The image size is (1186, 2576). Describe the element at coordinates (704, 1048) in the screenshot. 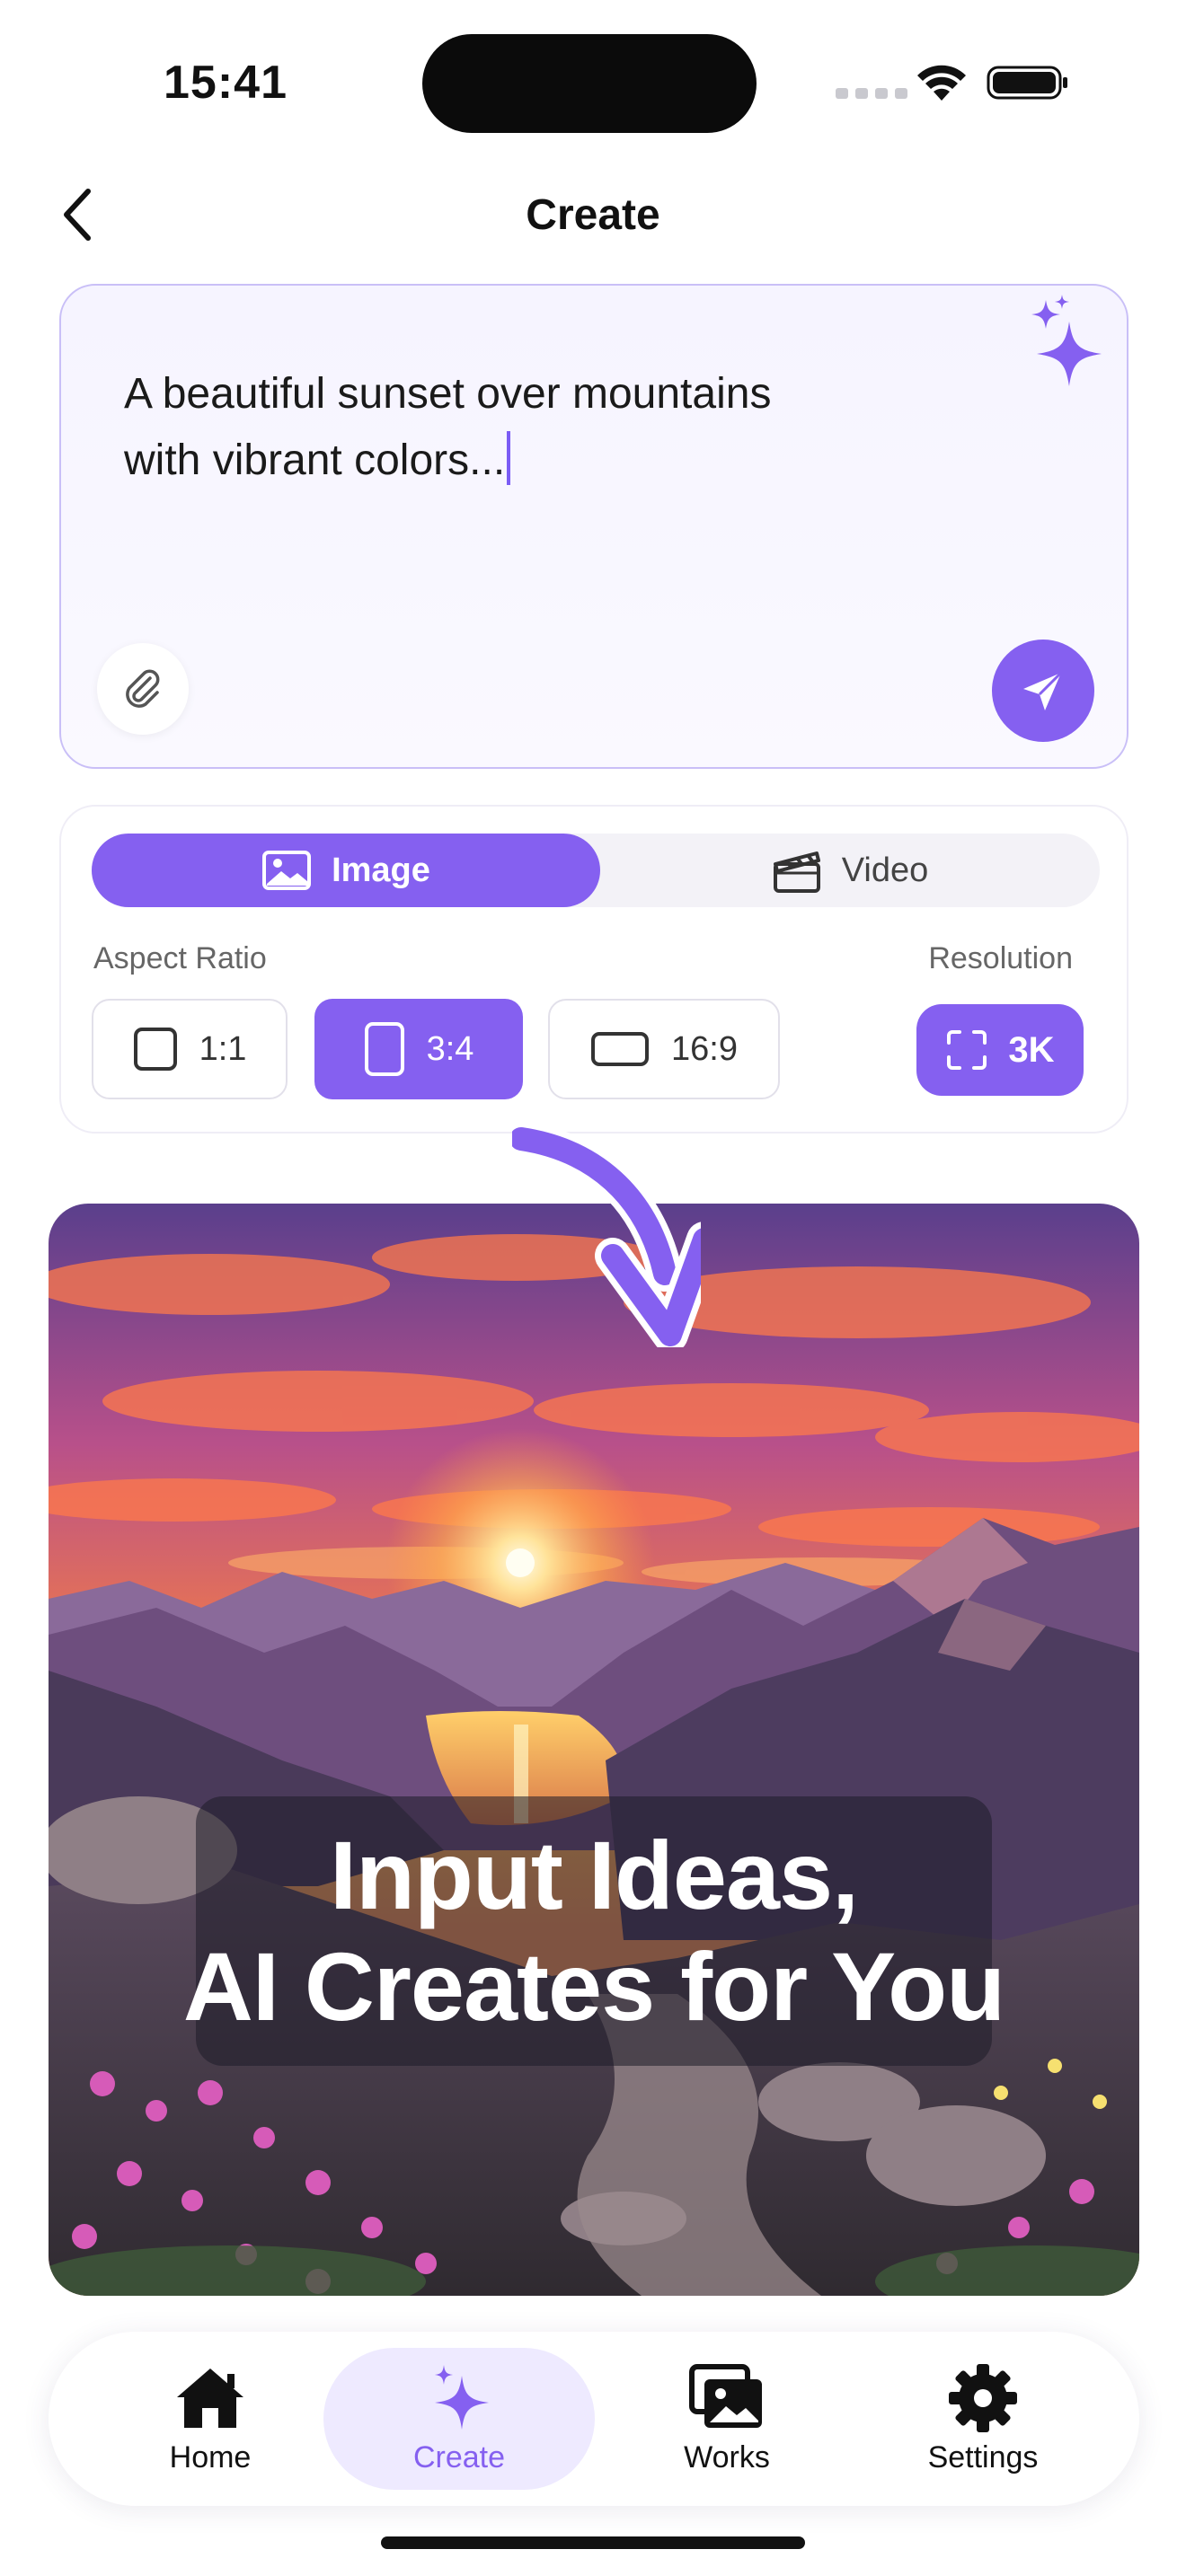

I see `aspect-16-9-label: 16:9` at that location.